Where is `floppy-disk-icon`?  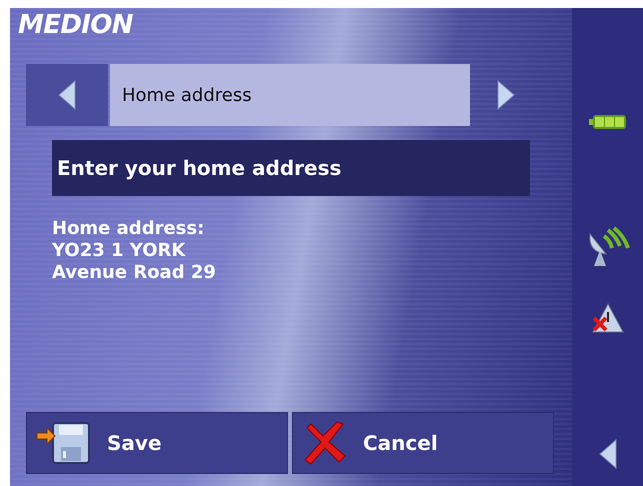 floppy-disk-icon is located at coordinates (63, 443).